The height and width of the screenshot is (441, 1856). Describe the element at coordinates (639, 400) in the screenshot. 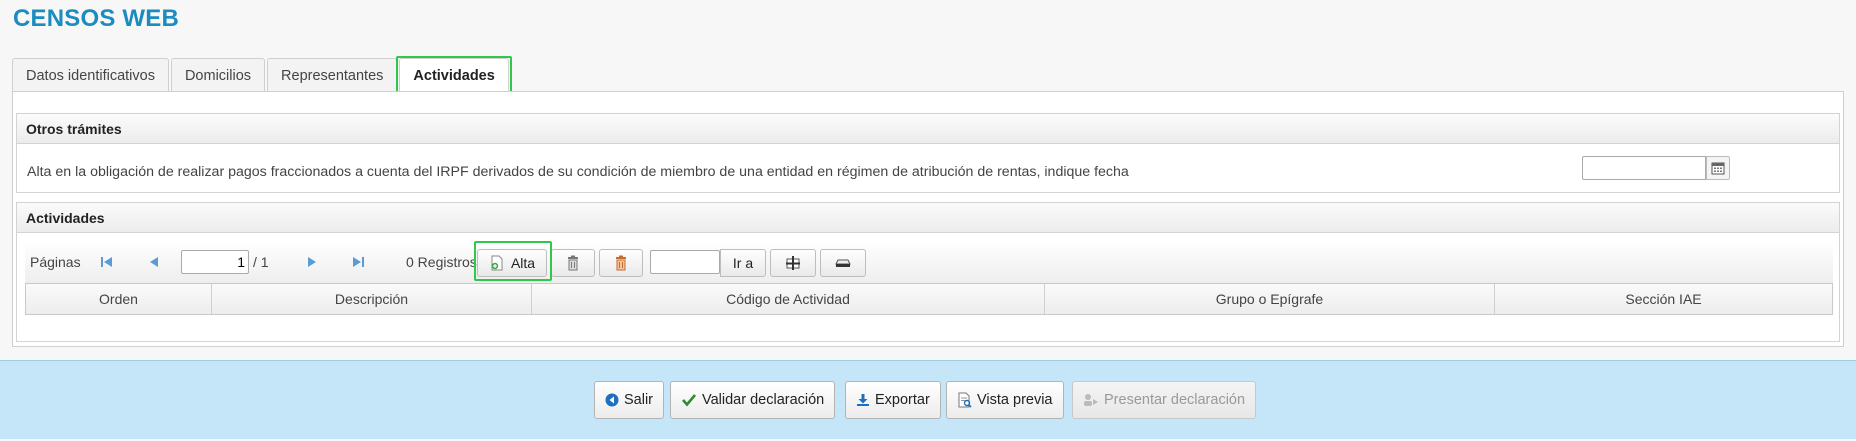

I see `salir-label: Salir` at that location.